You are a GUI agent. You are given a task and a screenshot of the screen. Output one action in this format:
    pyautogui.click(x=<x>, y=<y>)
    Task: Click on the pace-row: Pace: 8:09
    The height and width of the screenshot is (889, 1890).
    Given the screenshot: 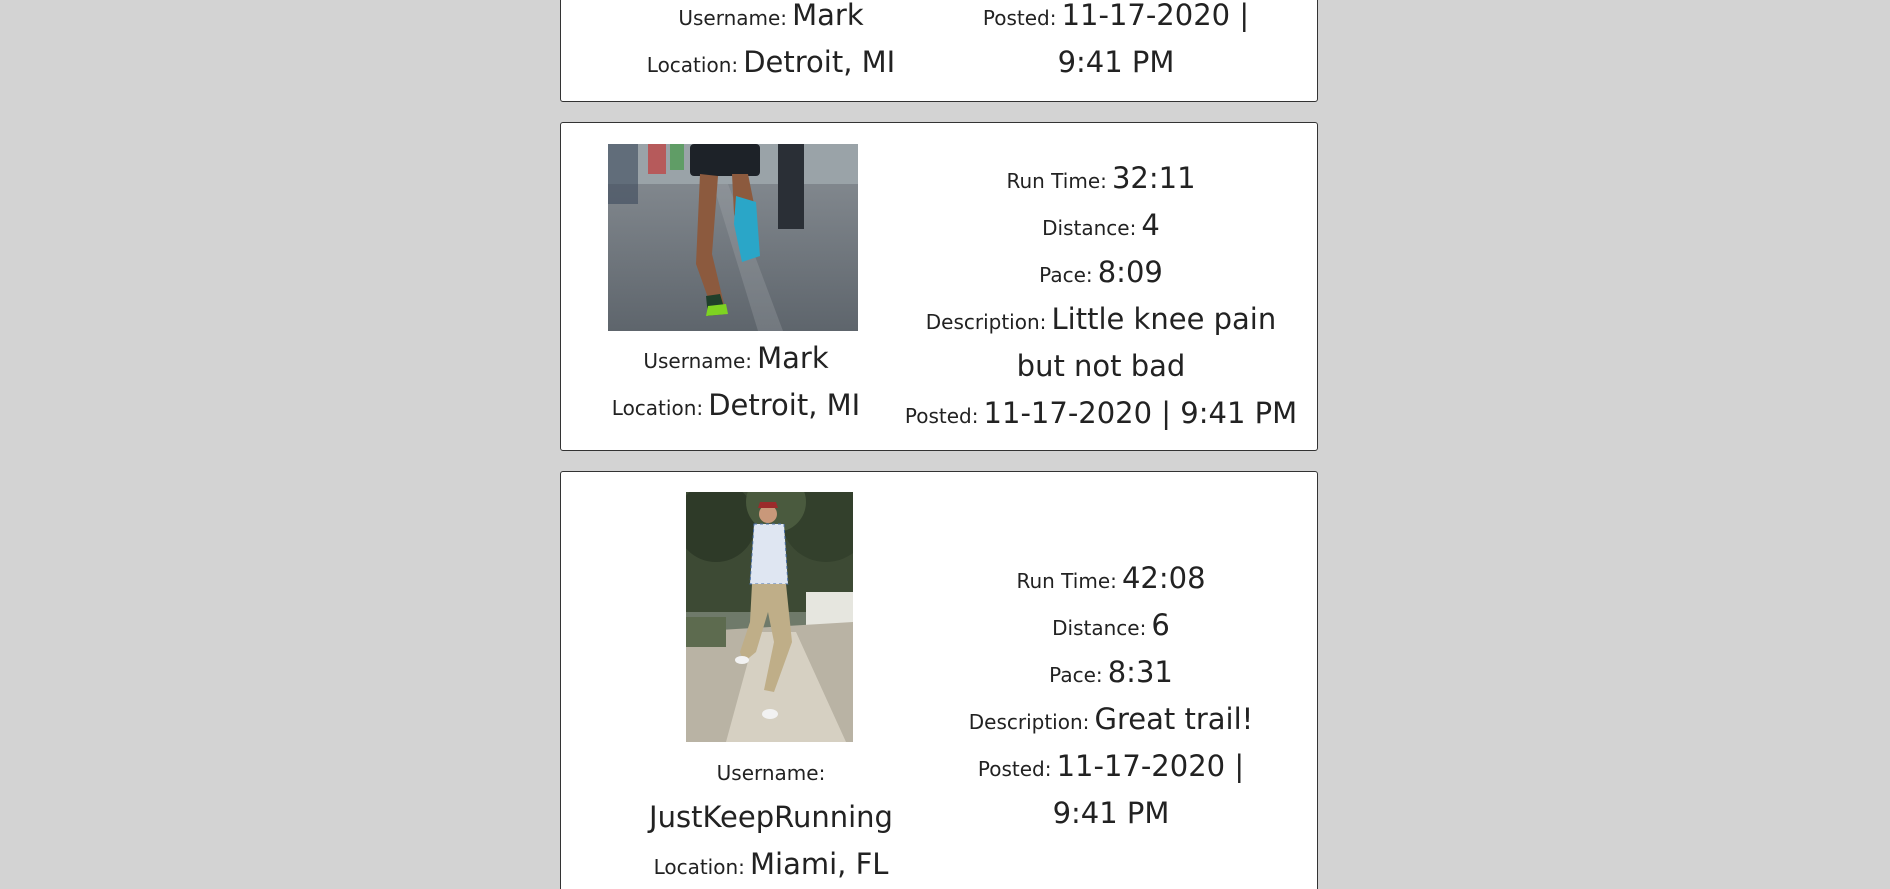 What is the action you would take?
    pyautogui.click(x=1101, y=274)
    